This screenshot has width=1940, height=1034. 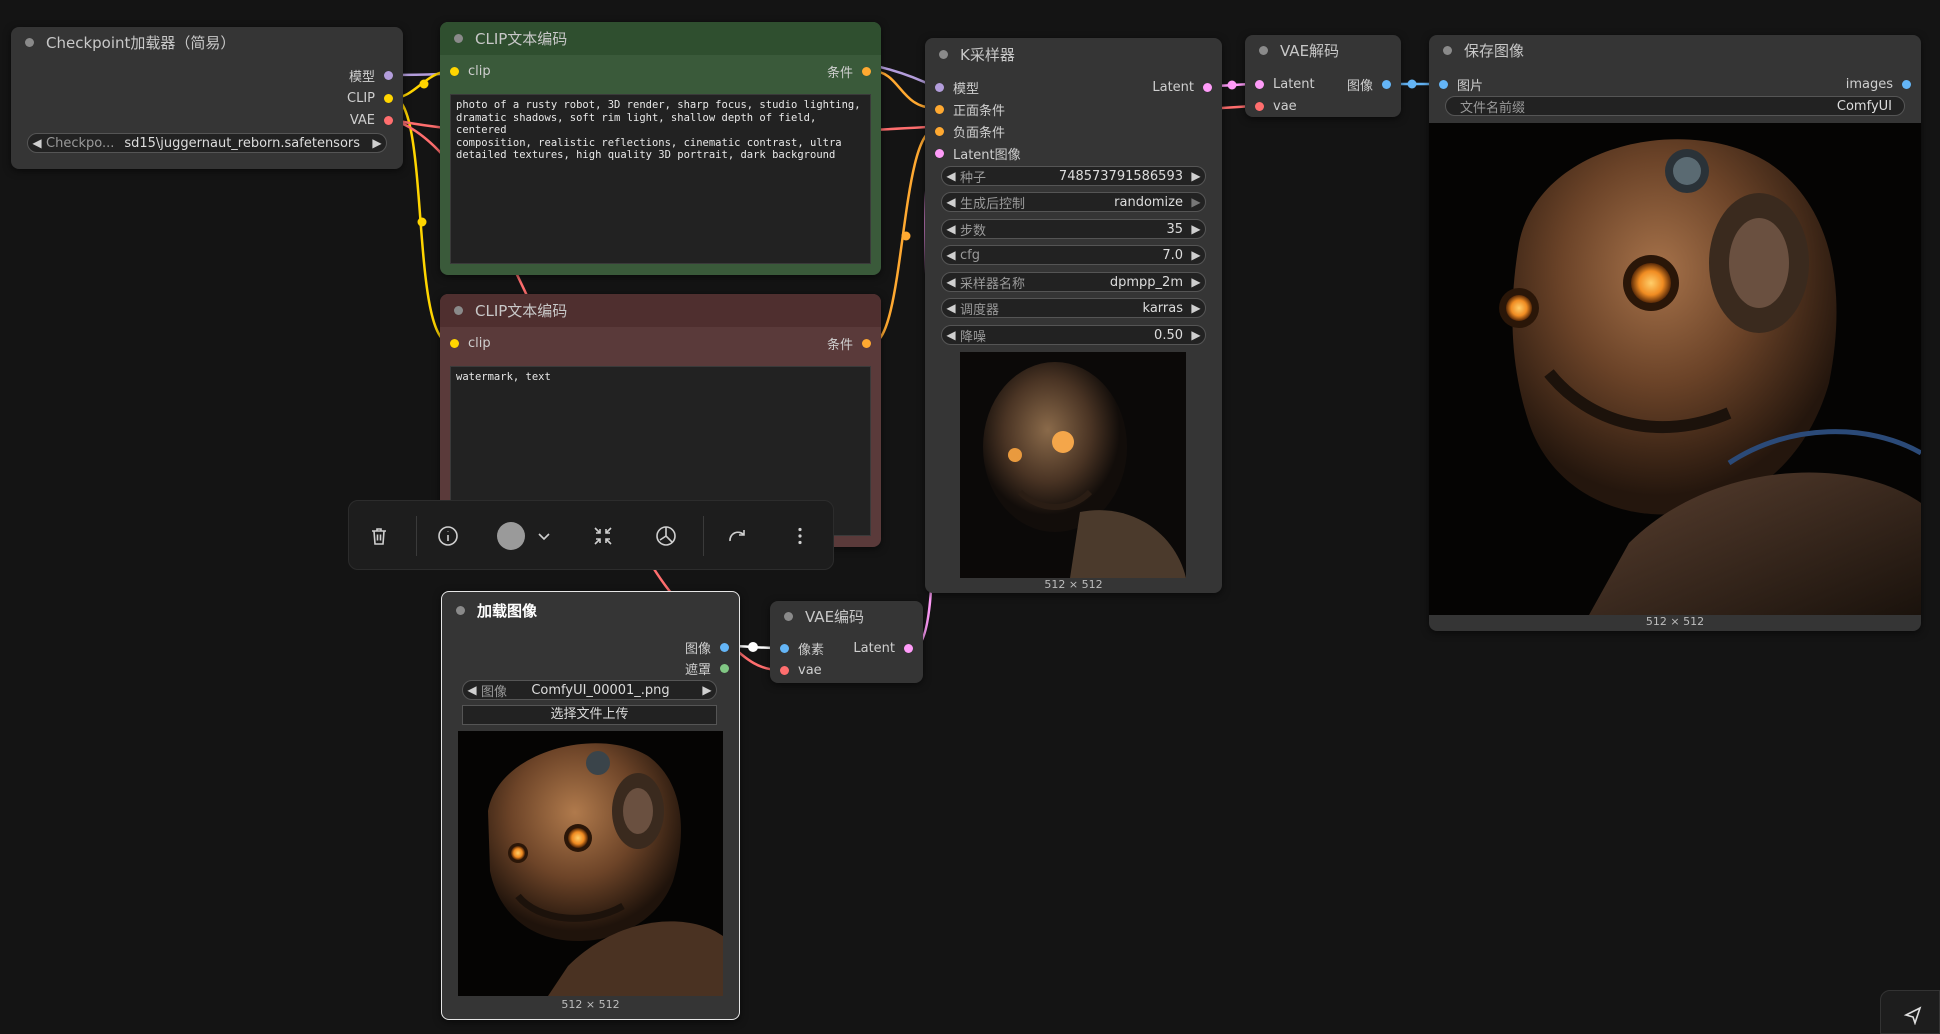 What do you see at coordinates (511, 536) in the screenshot?
I see `color-swatch-icon` at bounding box center [511, 536].